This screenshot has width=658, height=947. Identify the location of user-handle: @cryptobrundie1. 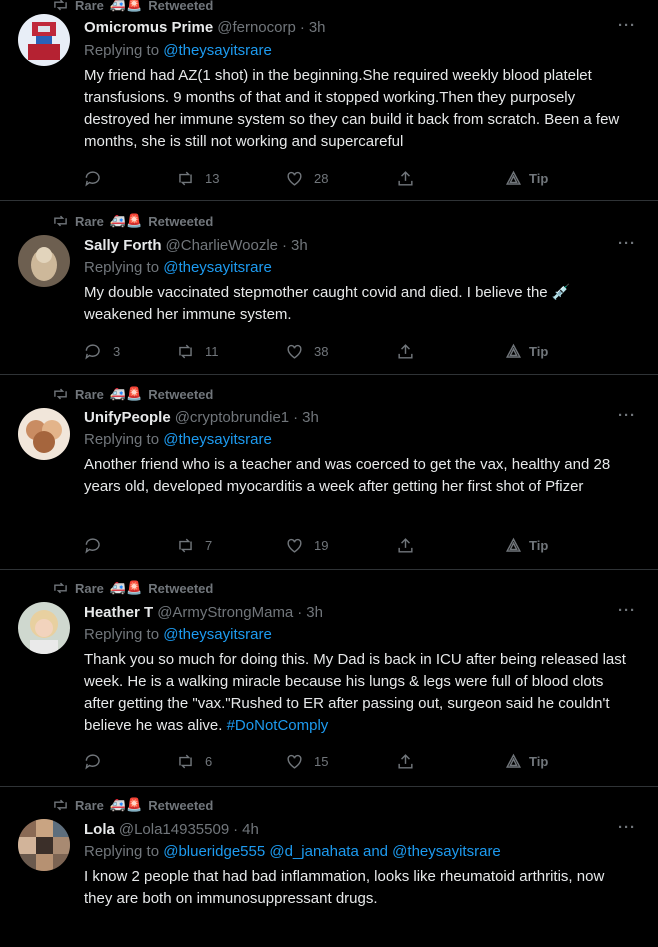
(232, 417).